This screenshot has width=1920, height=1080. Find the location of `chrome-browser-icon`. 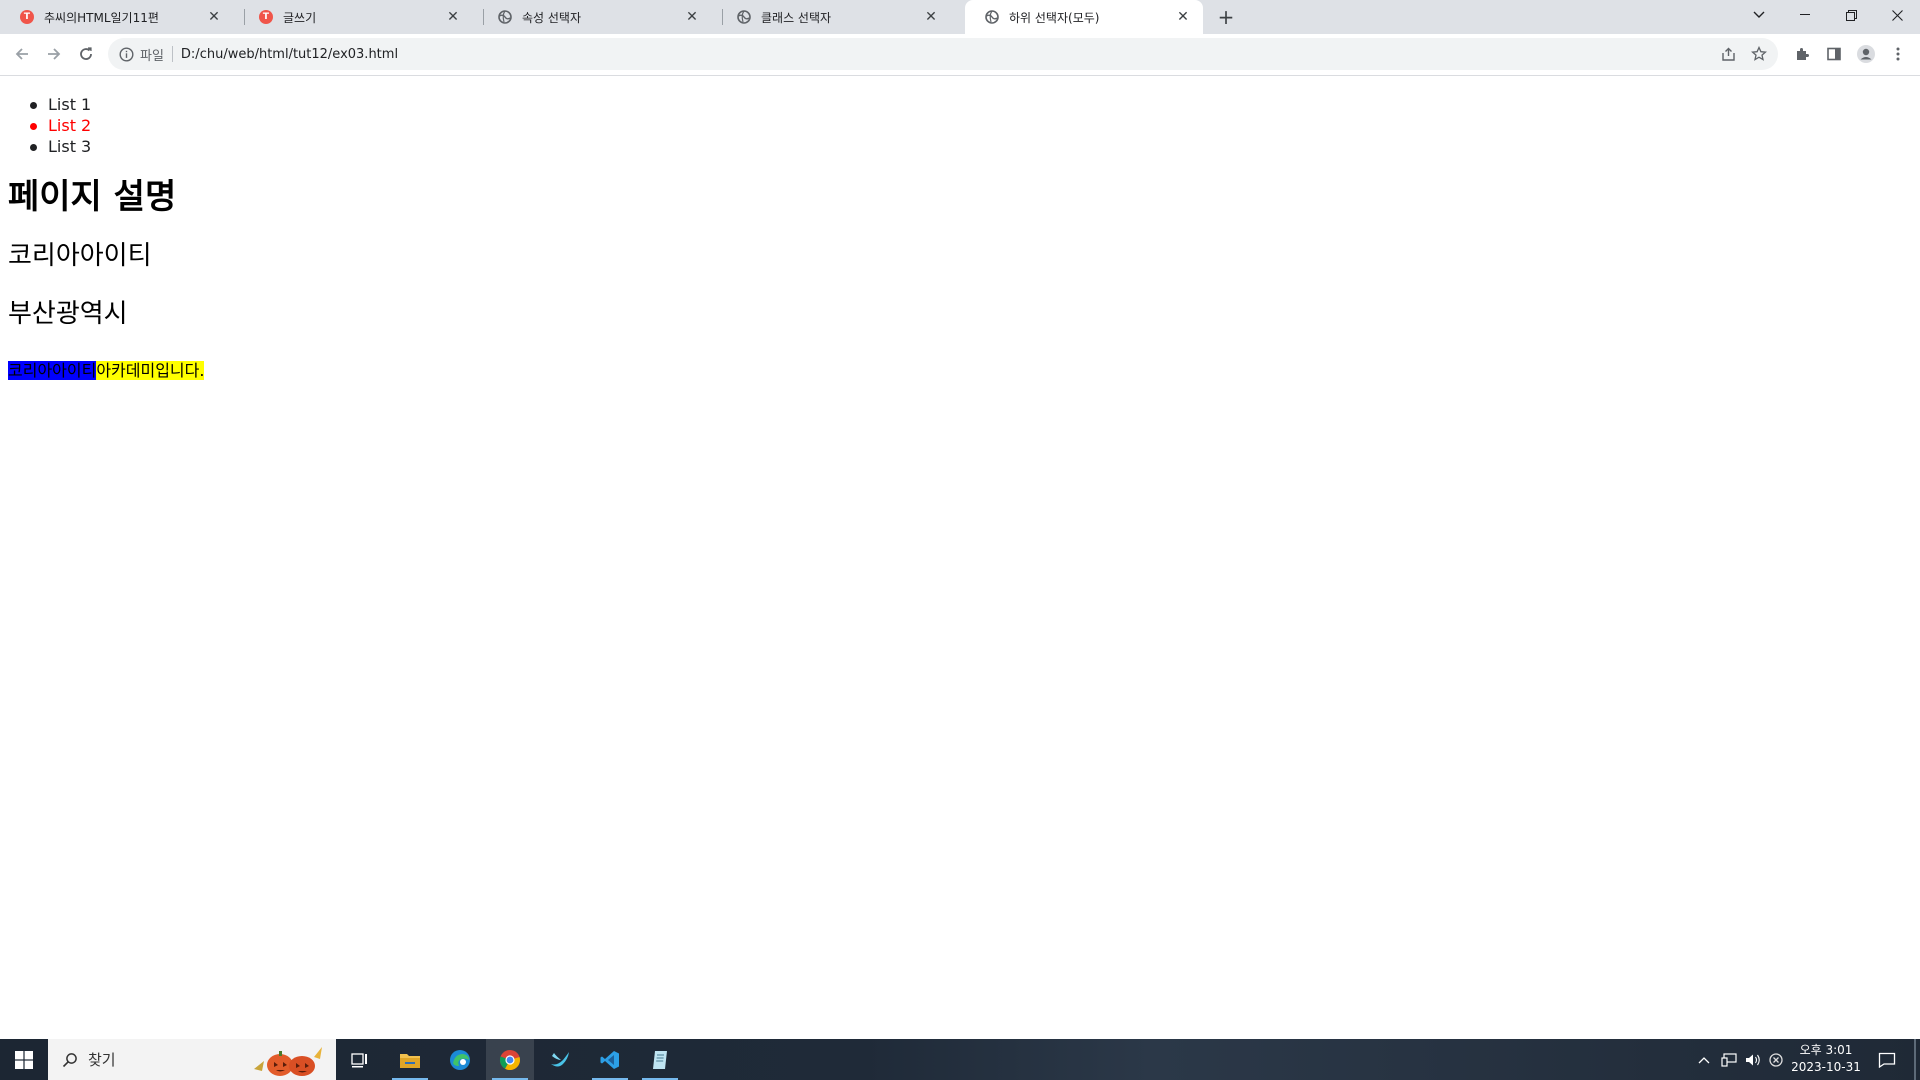

chrome-browser-icon is located at coordinates (510, 1059).